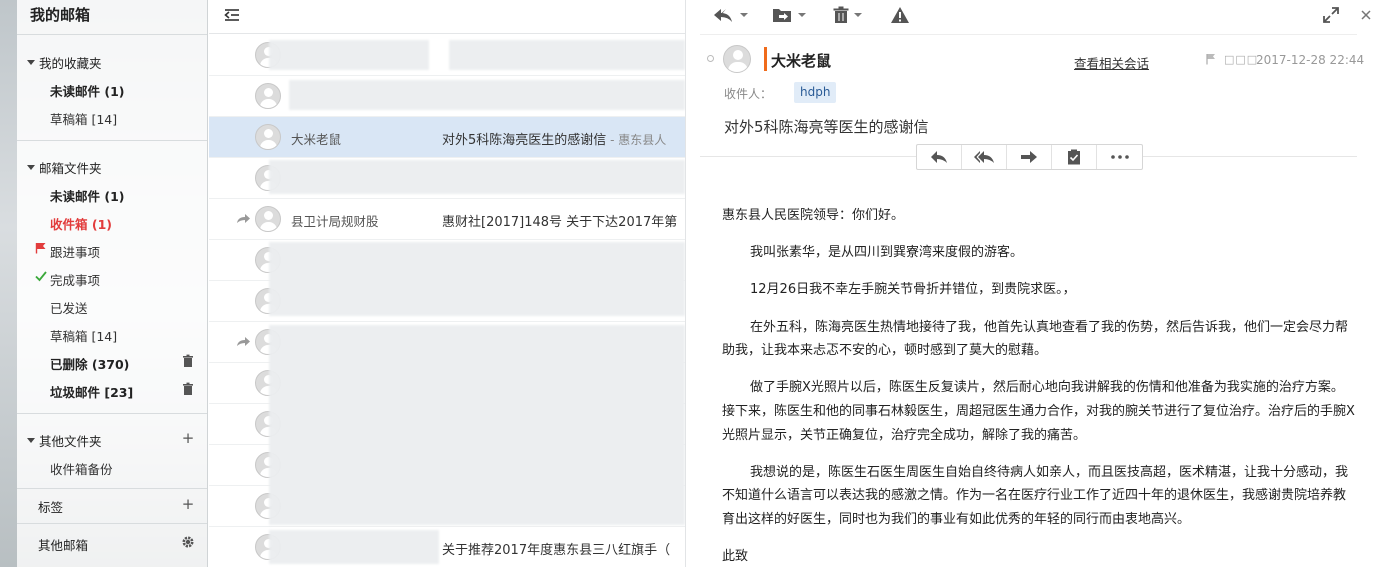  Describe the element at coordinates (75, 251) in the screenshot. I see `sidebar-item-follow-up: 跟进事项` at that location.